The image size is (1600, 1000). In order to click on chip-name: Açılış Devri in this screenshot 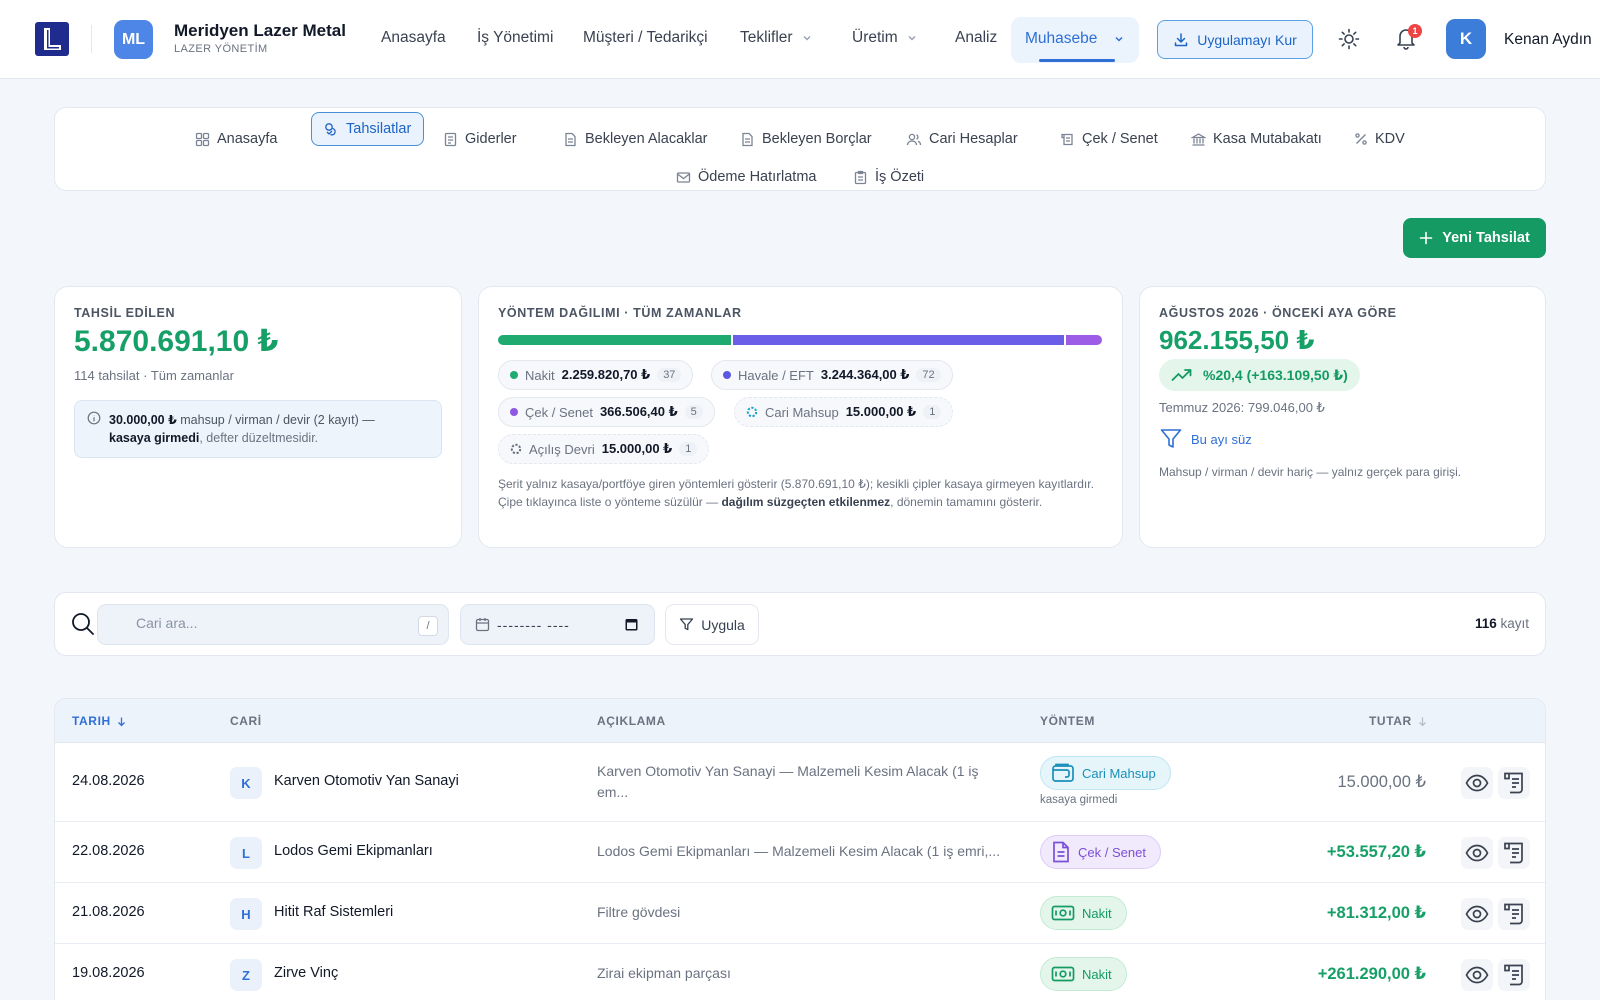, I will do `click(562, 449)`.